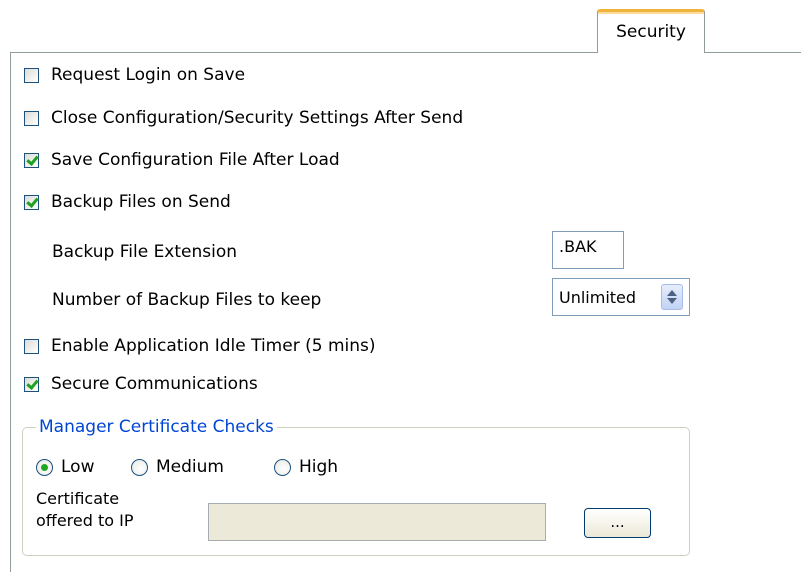 The image size is (801, 572). What do you see at coordinates (139, 467) in the screenshot?
I see `medium-radio` at bounding box center [139, 467].